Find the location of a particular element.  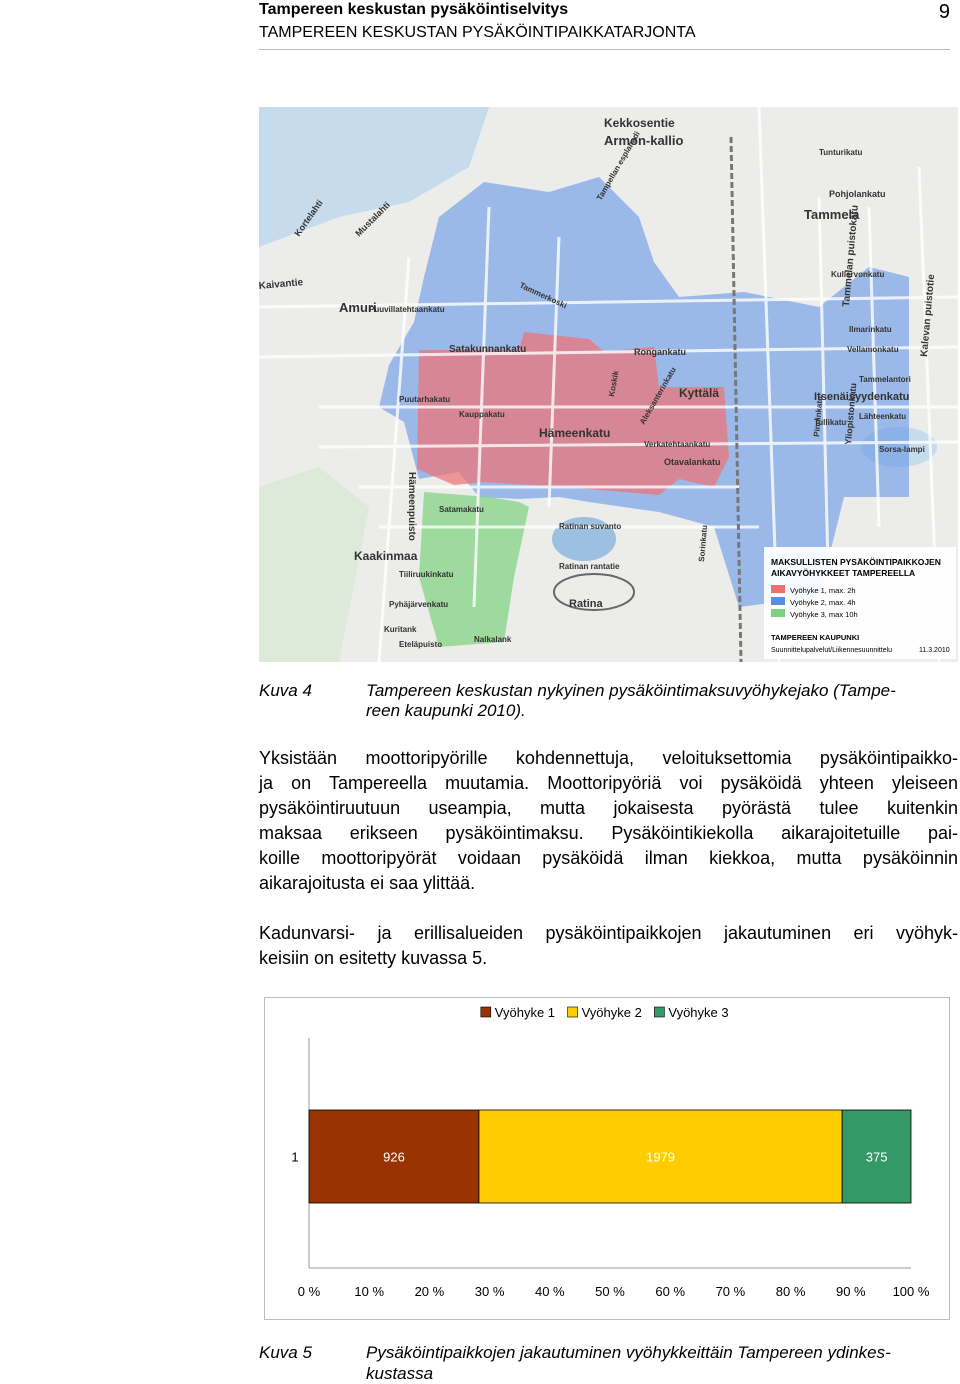

x-tick-label: 70 % is located at coordinates (731, 1291).